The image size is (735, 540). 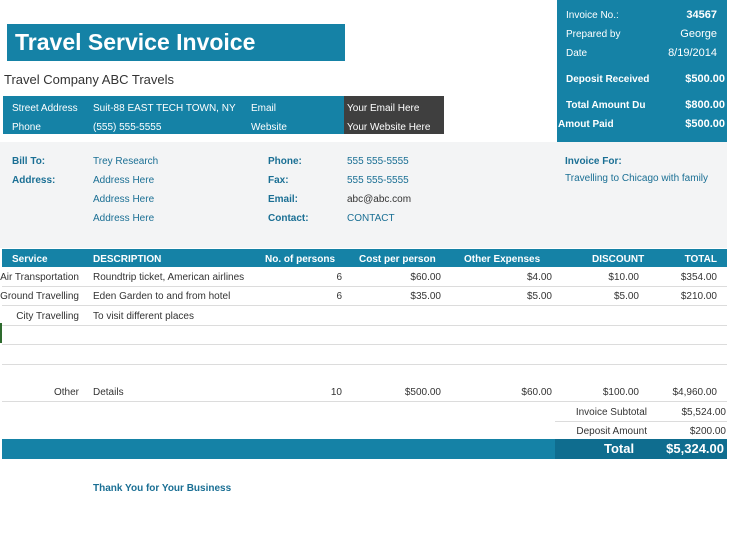 What do you see at coordinates (336, 392) in the screenshot?
I see `cell-persons: 10` at bounding box center [336, 392].